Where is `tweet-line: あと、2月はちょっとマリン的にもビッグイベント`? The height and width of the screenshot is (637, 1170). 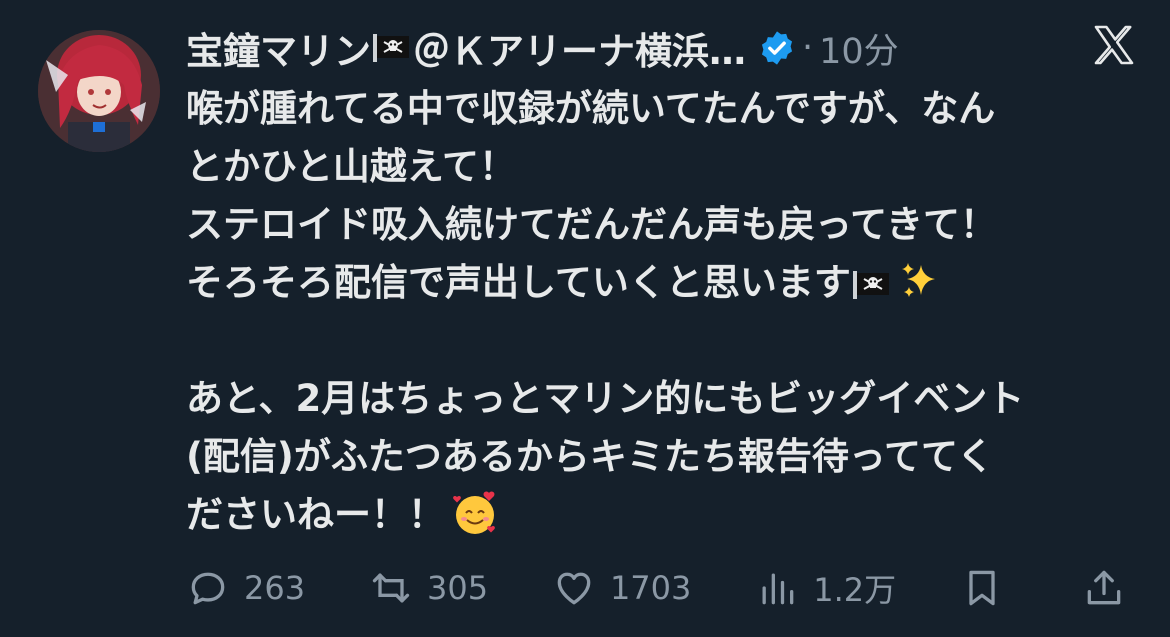
tweet-line: あと、2月はちょっとマリン的にもビッグイベント is located at coordinates (605, 398).